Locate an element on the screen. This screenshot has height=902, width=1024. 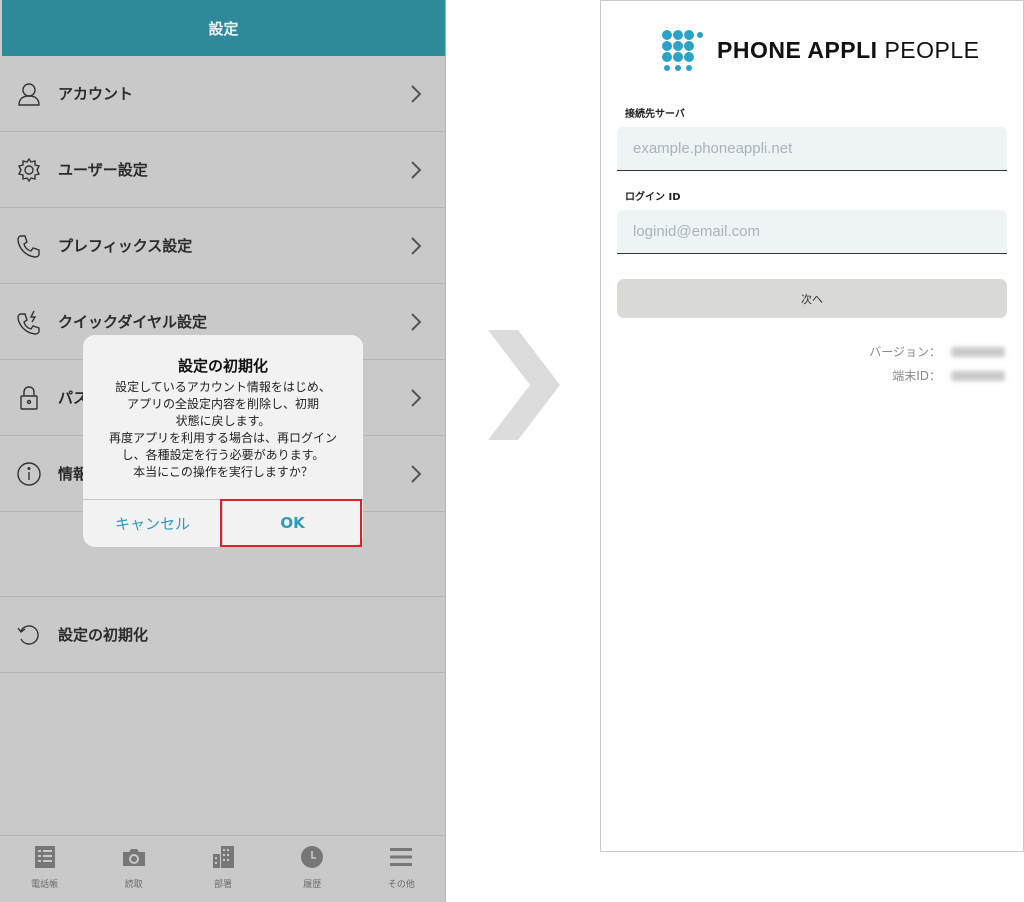
cancel-button: キャンセル is located at coordinates (152, 523).